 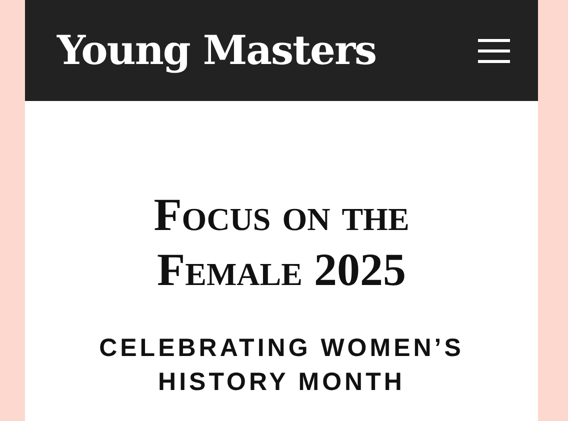 What do you see at coordinates (216, 50) in the screenshot?
I see `site-logo: Young Masters` at bounding box center [216, 50].